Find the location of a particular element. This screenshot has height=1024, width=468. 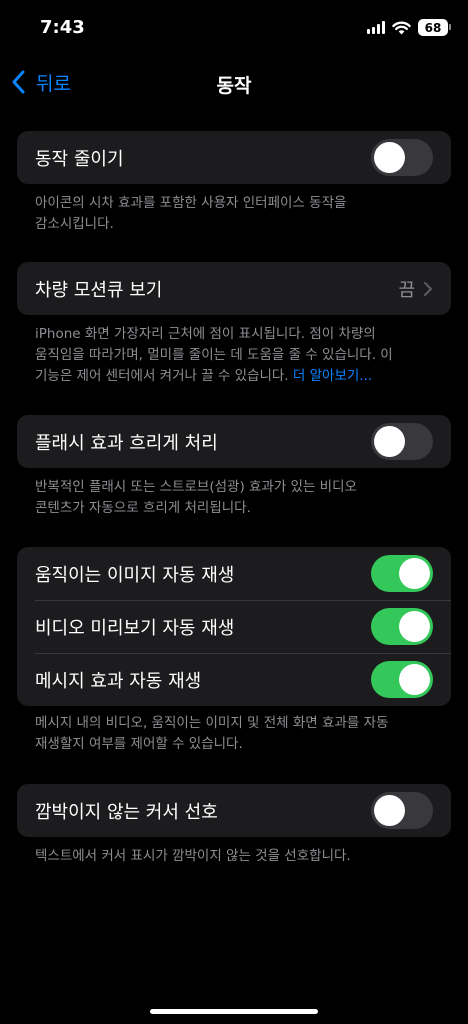

autoplay-message-effects-row: 메시지 효과 자동 재생 is located at coordinates (234, 679).